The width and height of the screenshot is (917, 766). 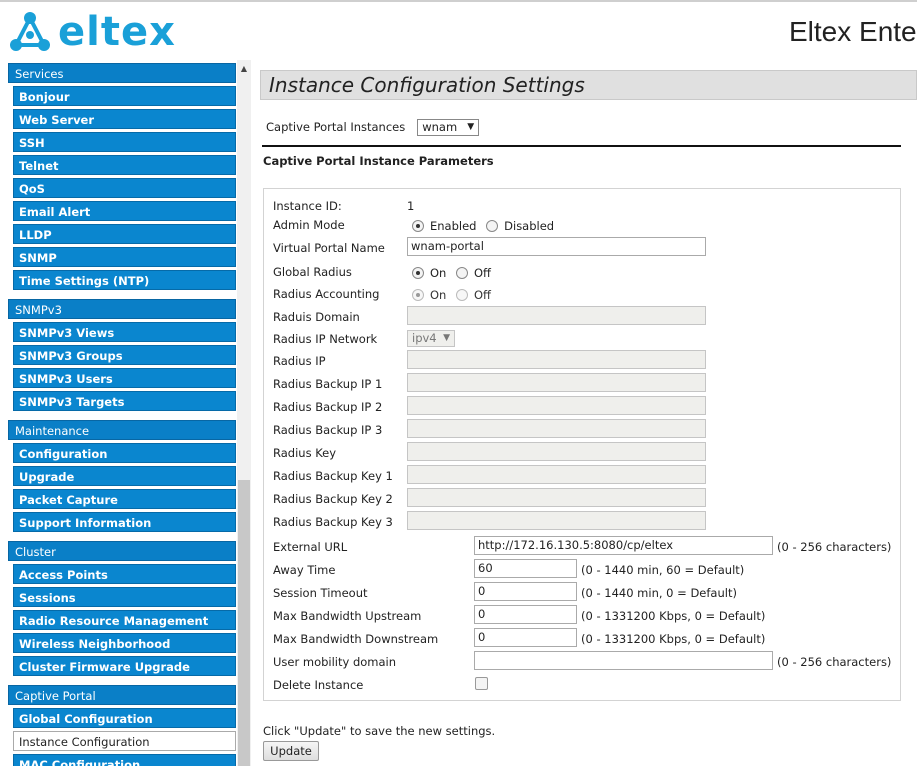 I want to click on global-radius-off-label: Off, so click(x=482, y=273).